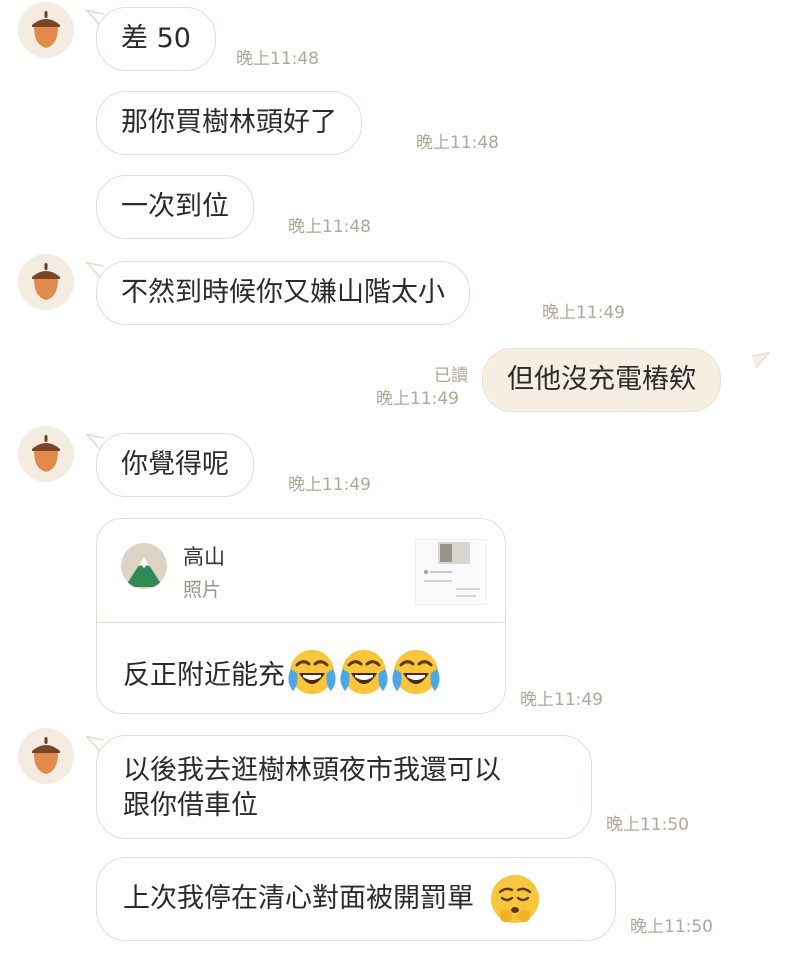 The image size is (786, 954). What do you see at coordinates (204, 675) in the screenshot?
I see `reply-message-text: 反正附近能充` at bounding box center [204, 675].